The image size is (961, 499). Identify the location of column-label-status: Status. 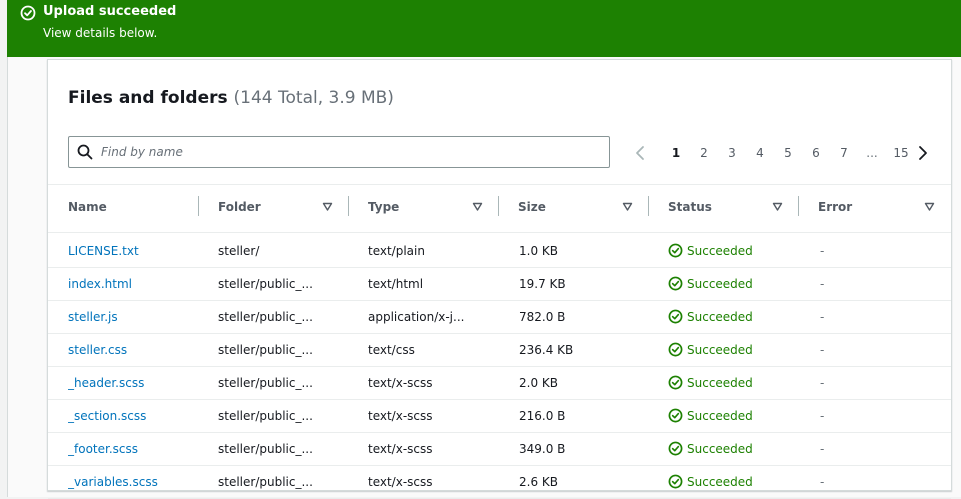
(690, 207).